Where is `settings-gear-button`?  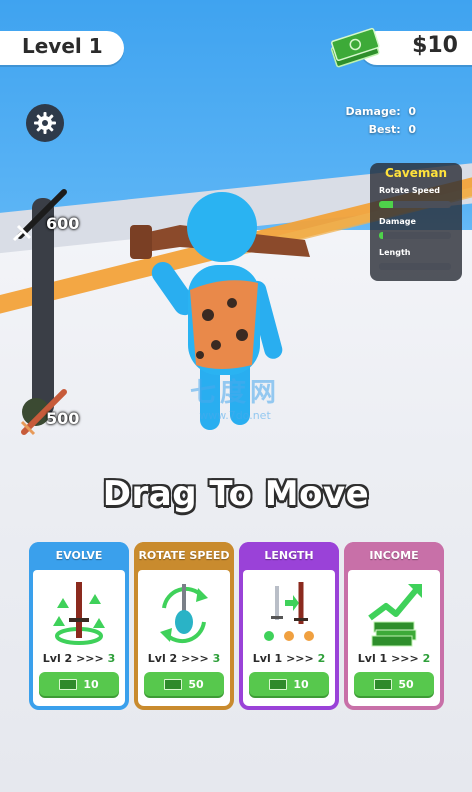 settings-gear-button is located at coordinates (45, 123).